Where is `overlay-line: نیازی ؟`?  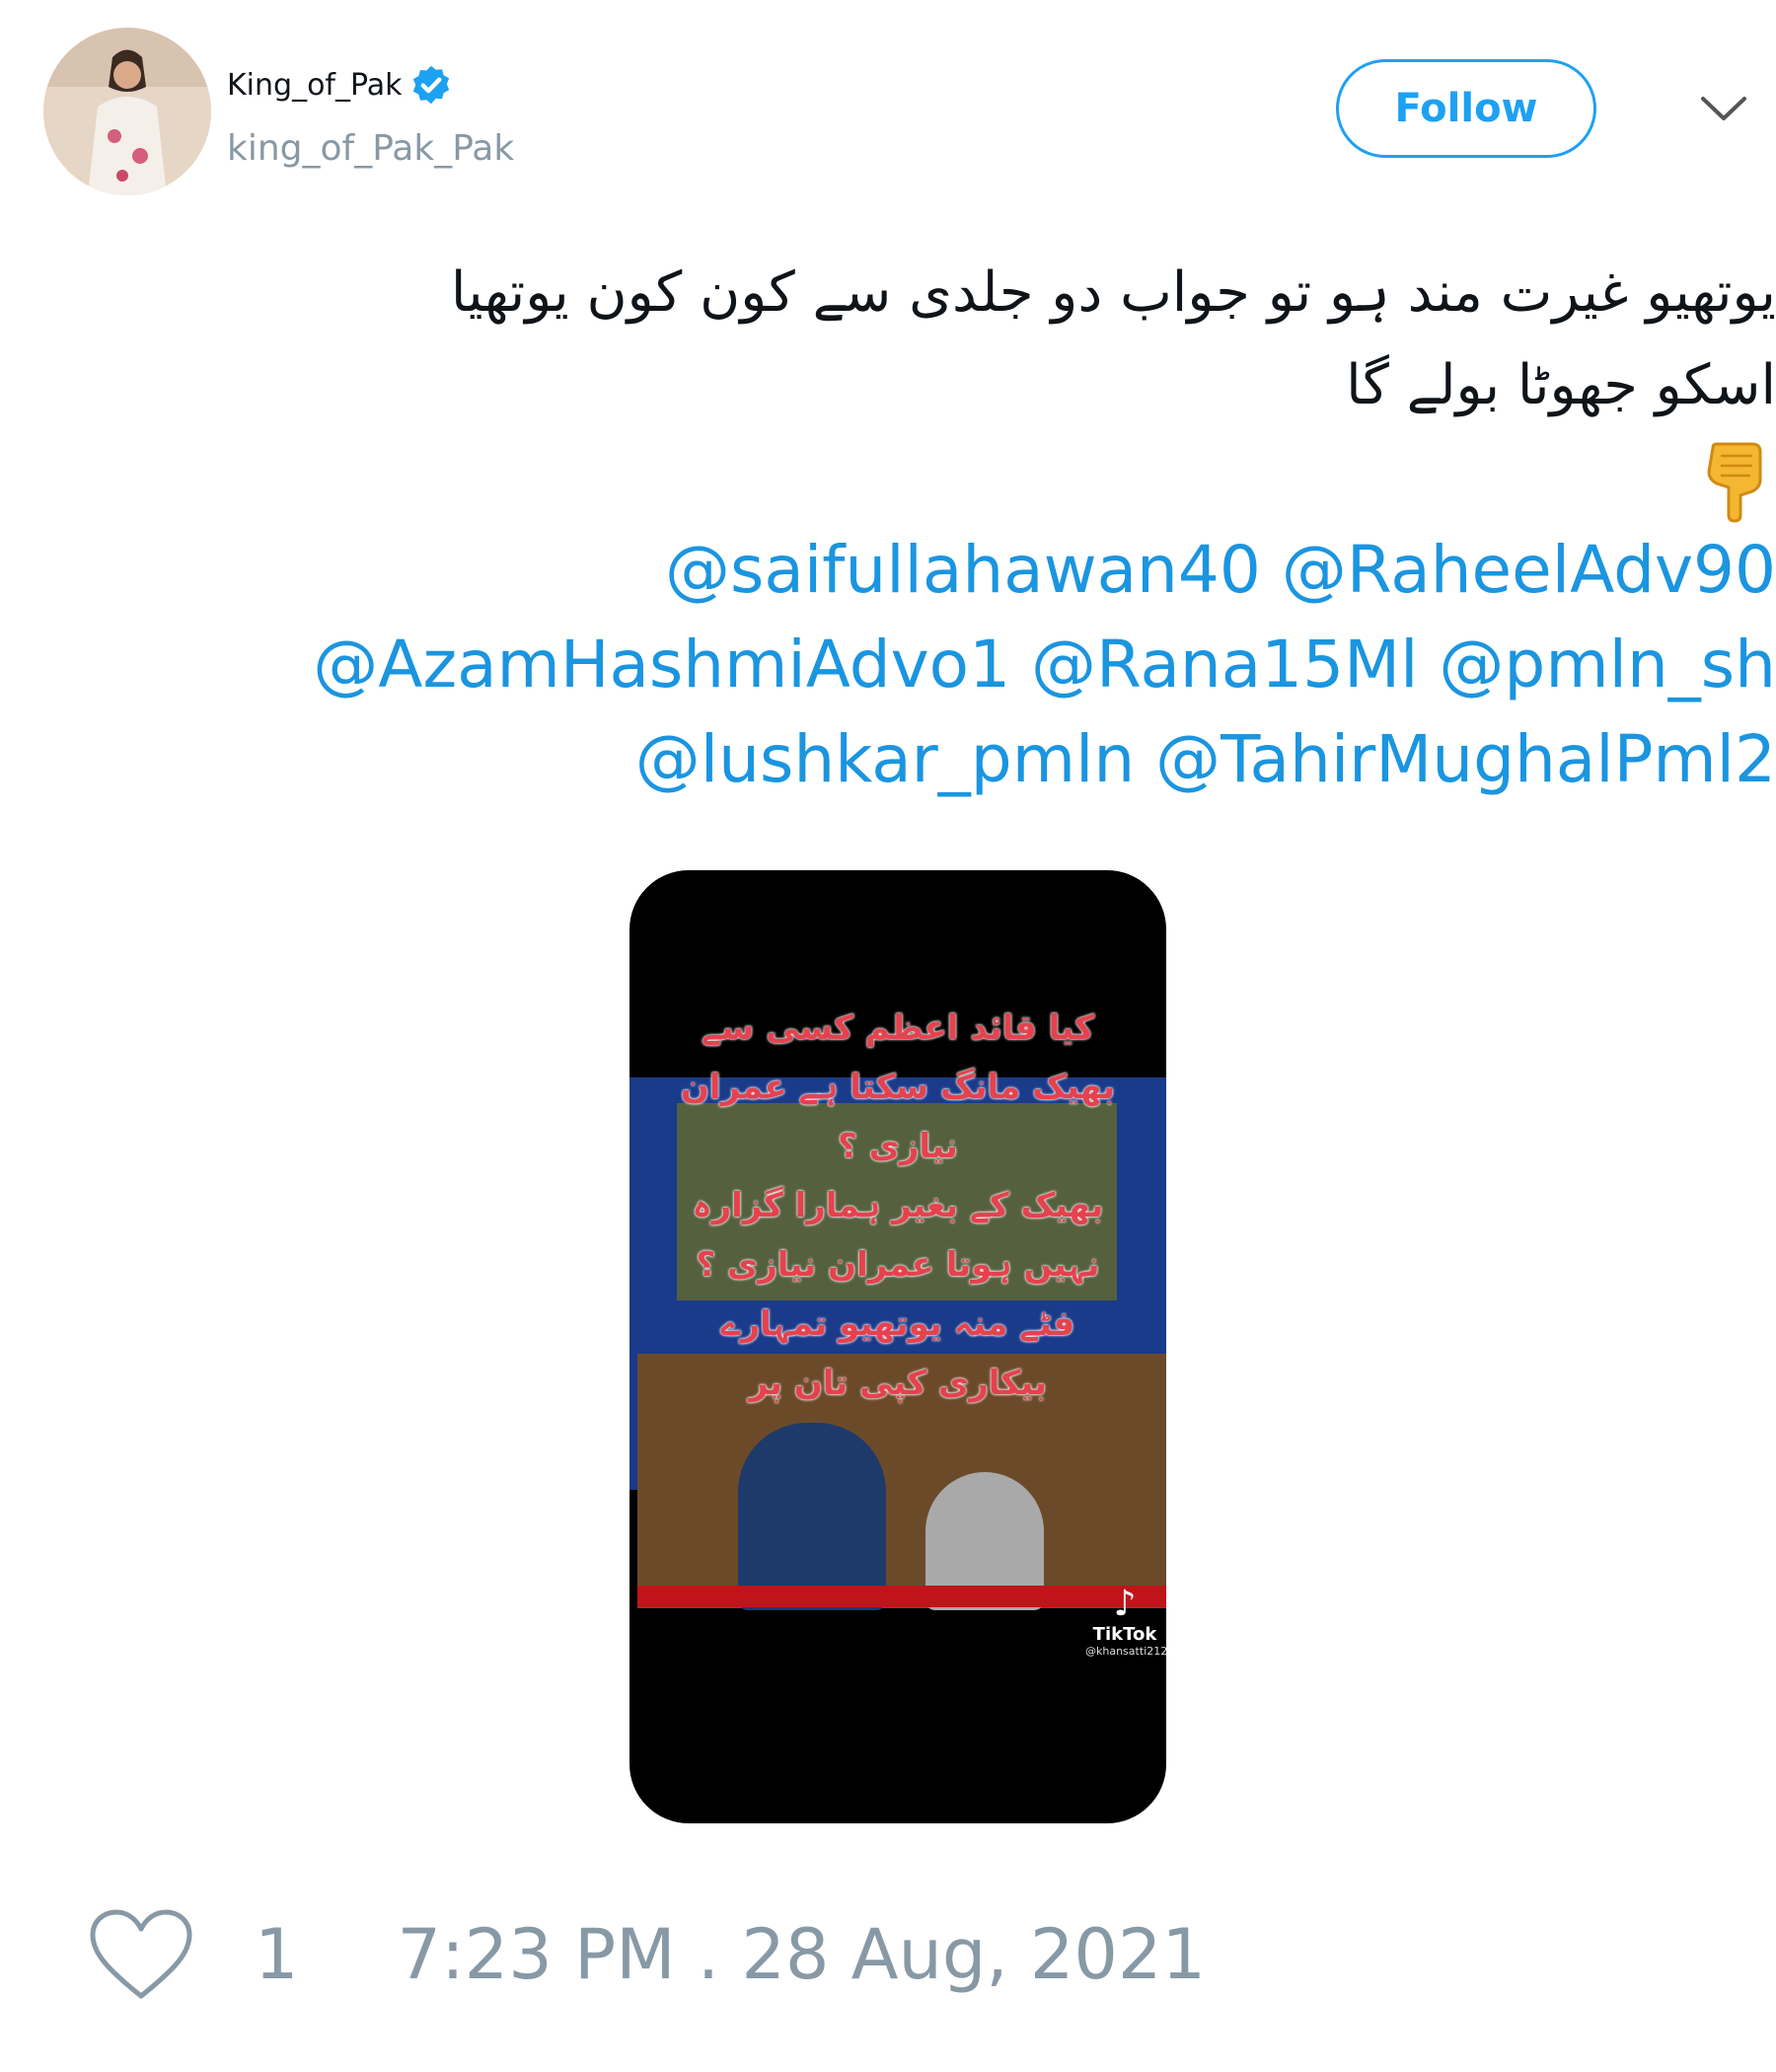
overlay-line: نیازی ؟ is located at coordinates (898, 1147).